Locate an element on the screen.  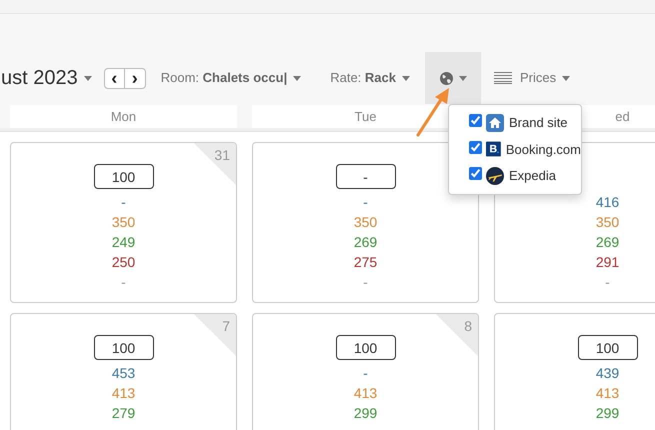
rate-value: 416 is located at coordinates (608, 202).